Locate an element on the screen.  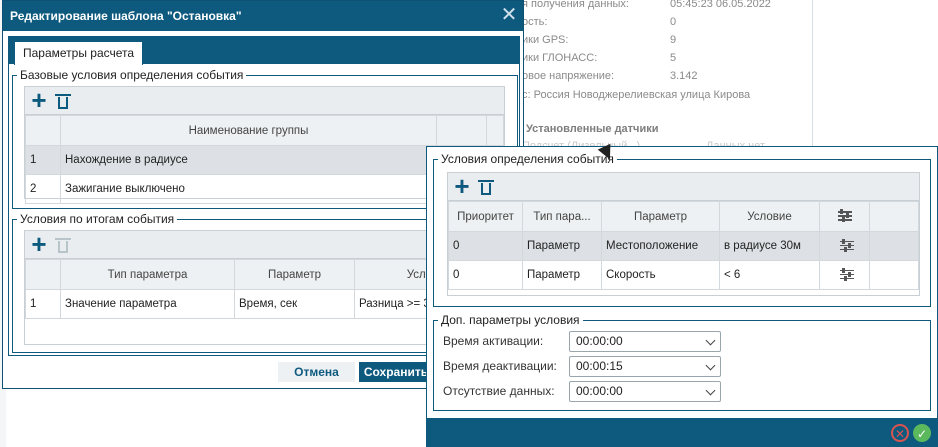
result-conditions-legend: Условия по итогам события is located at coordinates (97, 219).